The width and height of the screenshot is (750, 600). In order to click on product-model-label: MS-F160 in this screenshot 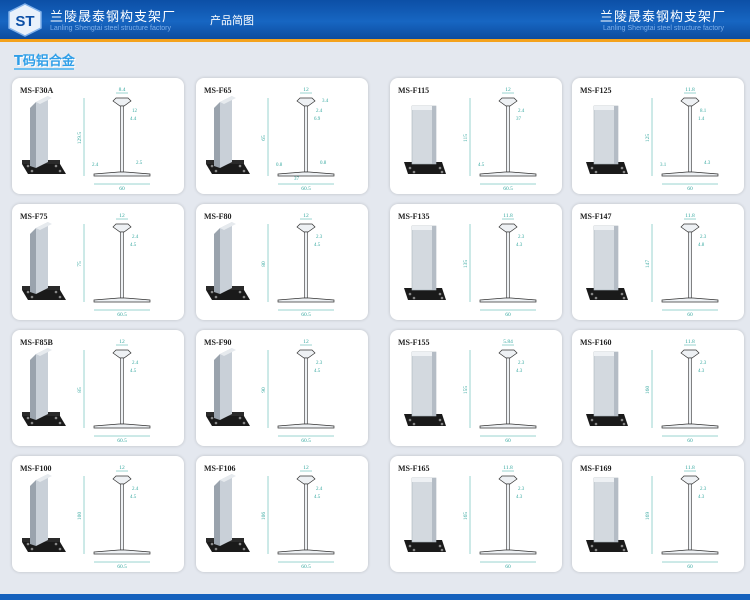, I will do `click(596, 342)`.